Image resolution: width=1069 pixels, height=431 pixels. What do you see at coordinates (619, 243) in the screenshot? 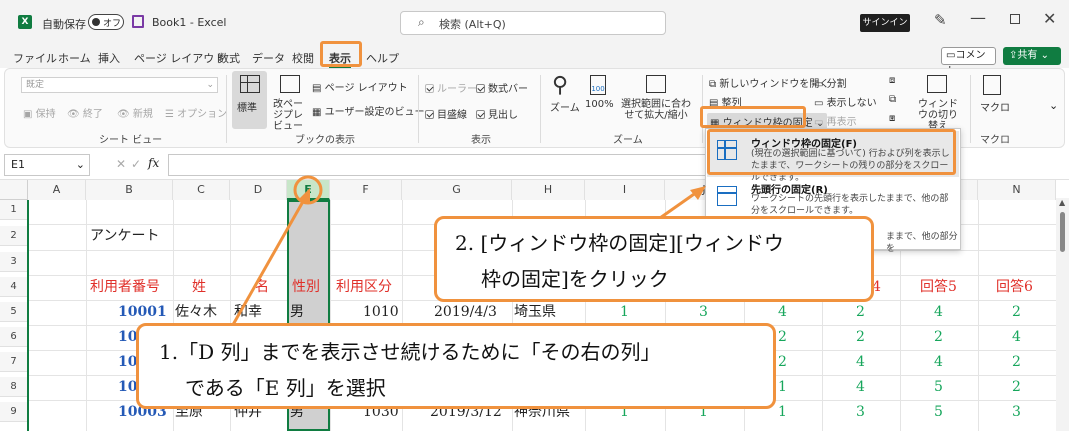
I see `callout-step-2-line-1: 2. [ウィンドウ枠の固定][ウィンドウ` at bounding box center [619, 243].